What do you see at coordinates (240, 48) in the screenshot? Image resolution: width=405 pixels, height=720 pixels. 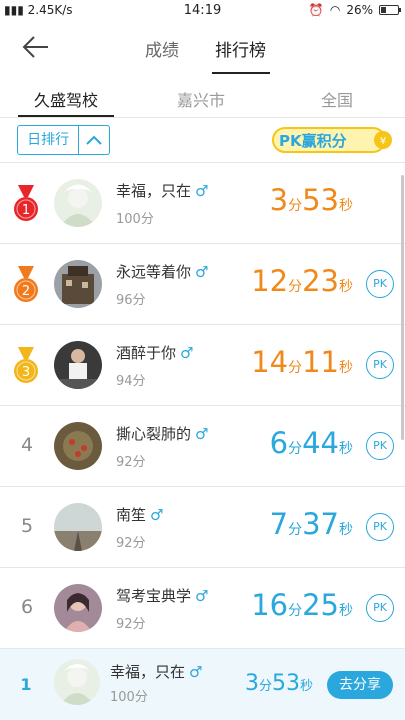 I see `tab-leaderboard: 排行榜` at bounding box center [240, 48].